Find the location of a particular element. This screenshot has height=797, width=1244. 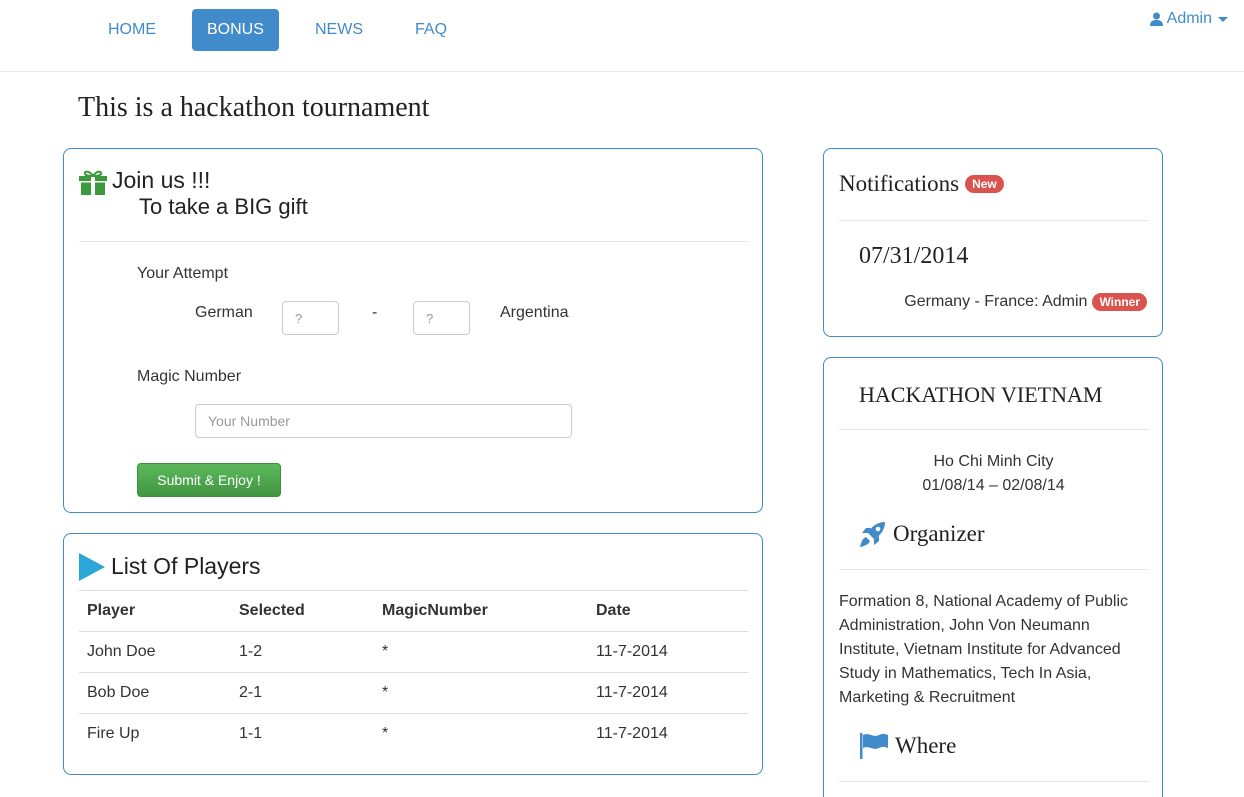

nav-home: HOME is located at coordinates (132, 30).